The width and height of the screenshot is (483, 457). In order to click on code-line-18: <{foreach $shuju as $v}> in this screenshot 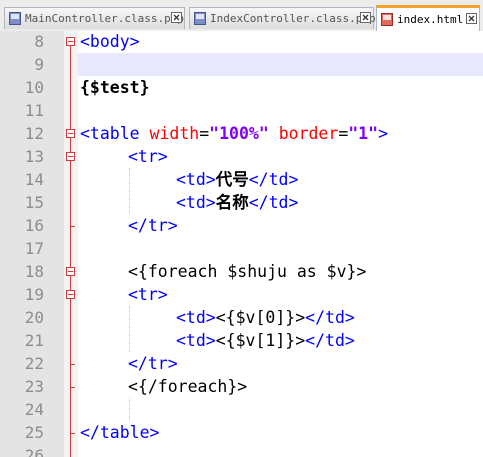, I will do `click(247, 271)`.